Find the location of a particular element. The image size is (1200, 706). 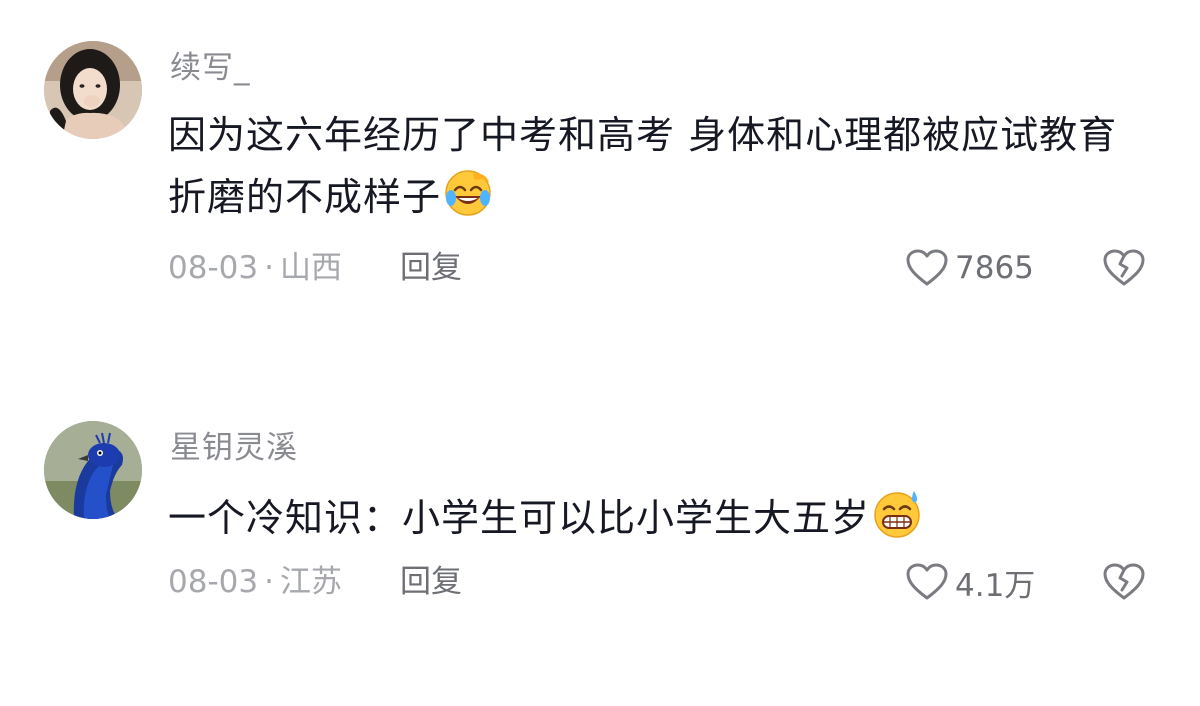

like-button: 4.1万 is located at coordinates (970, 582).